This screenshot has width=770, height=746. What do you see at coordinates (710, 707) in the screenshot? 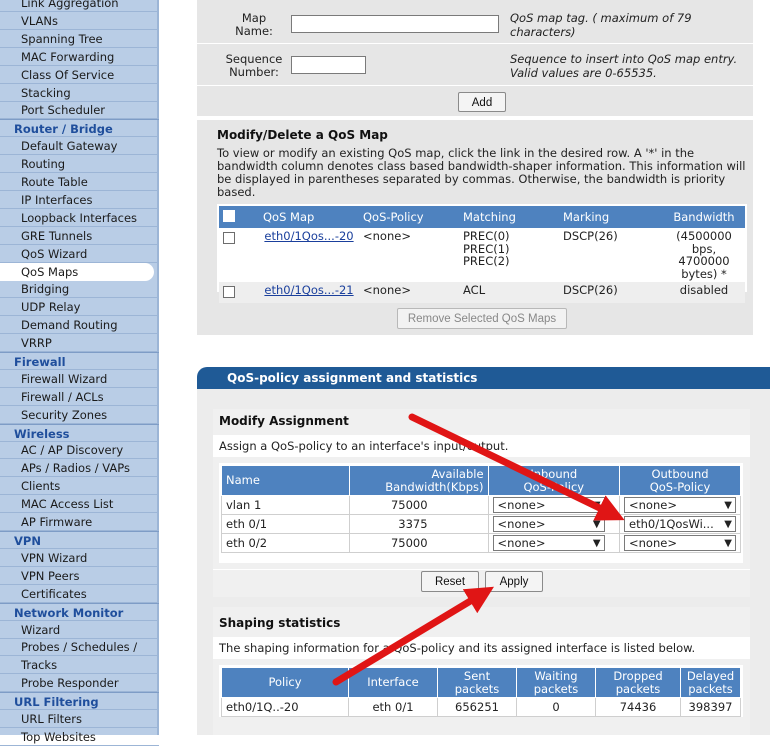
I see `delayed-packets-cell: 398397` at bounding box center [710, 707].